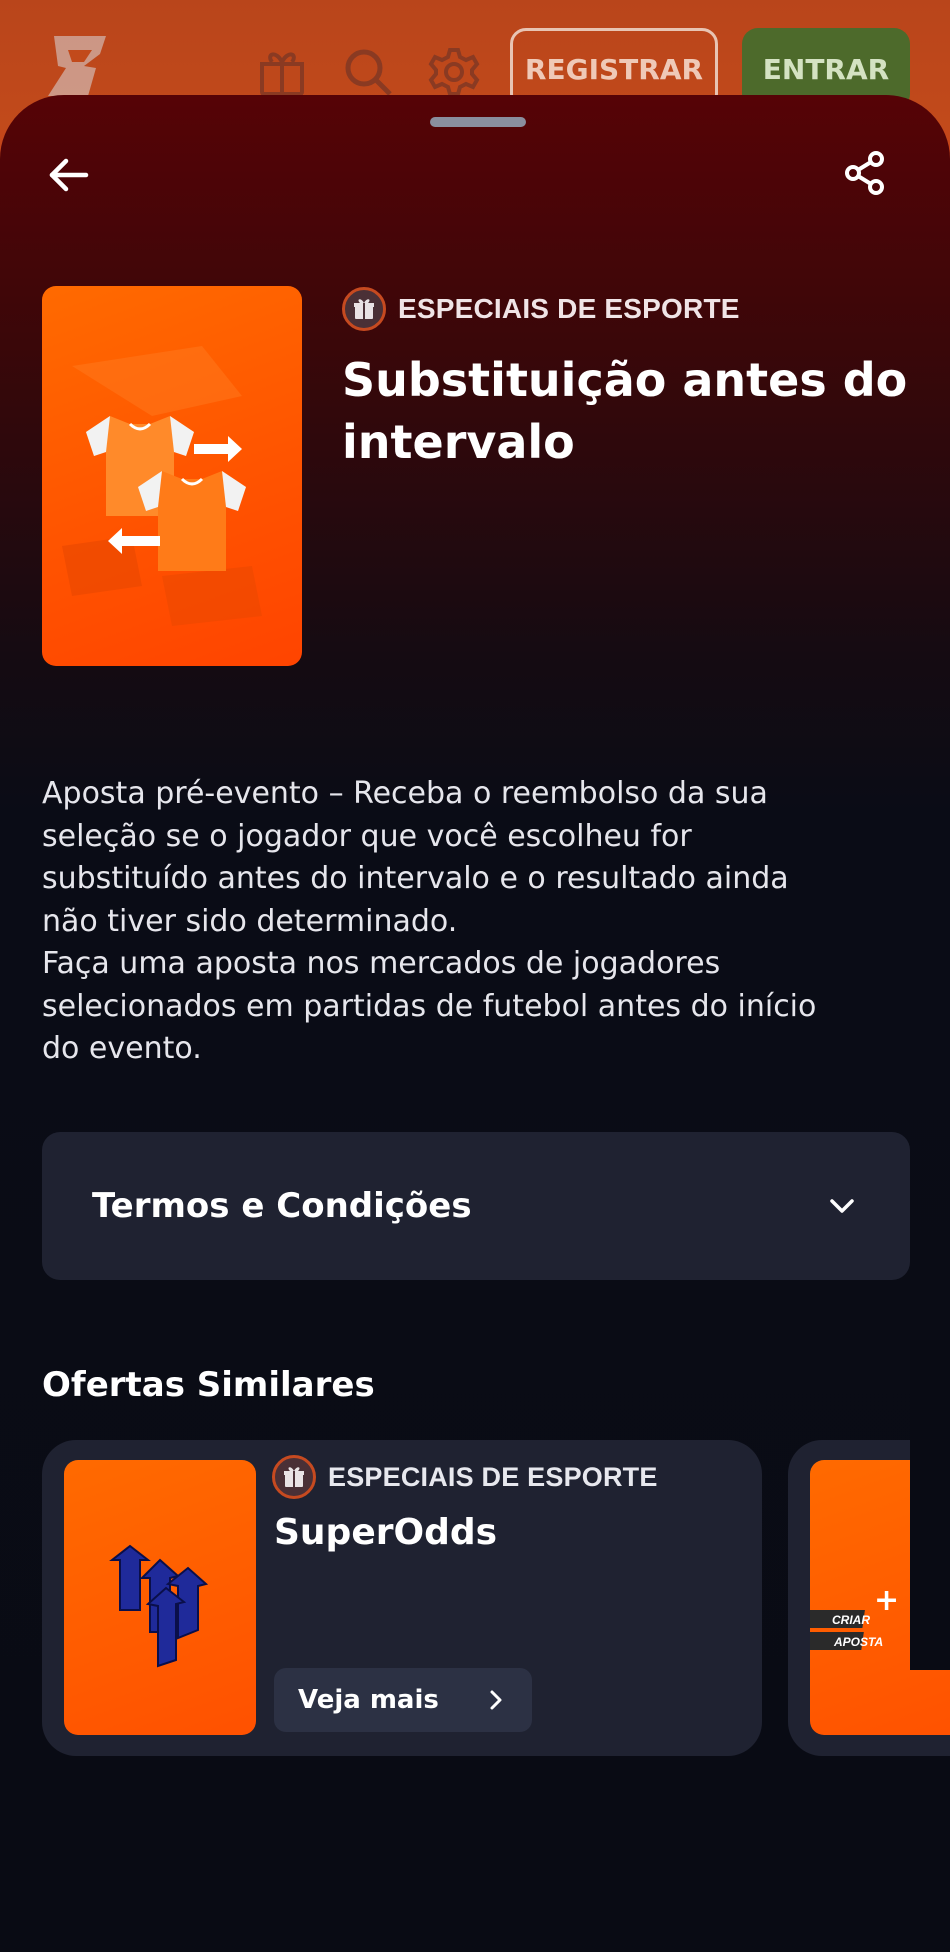  Describe the element at coordinates (162, 486) in the screenshot. I see `jerseys-substitution-icon` at that location.